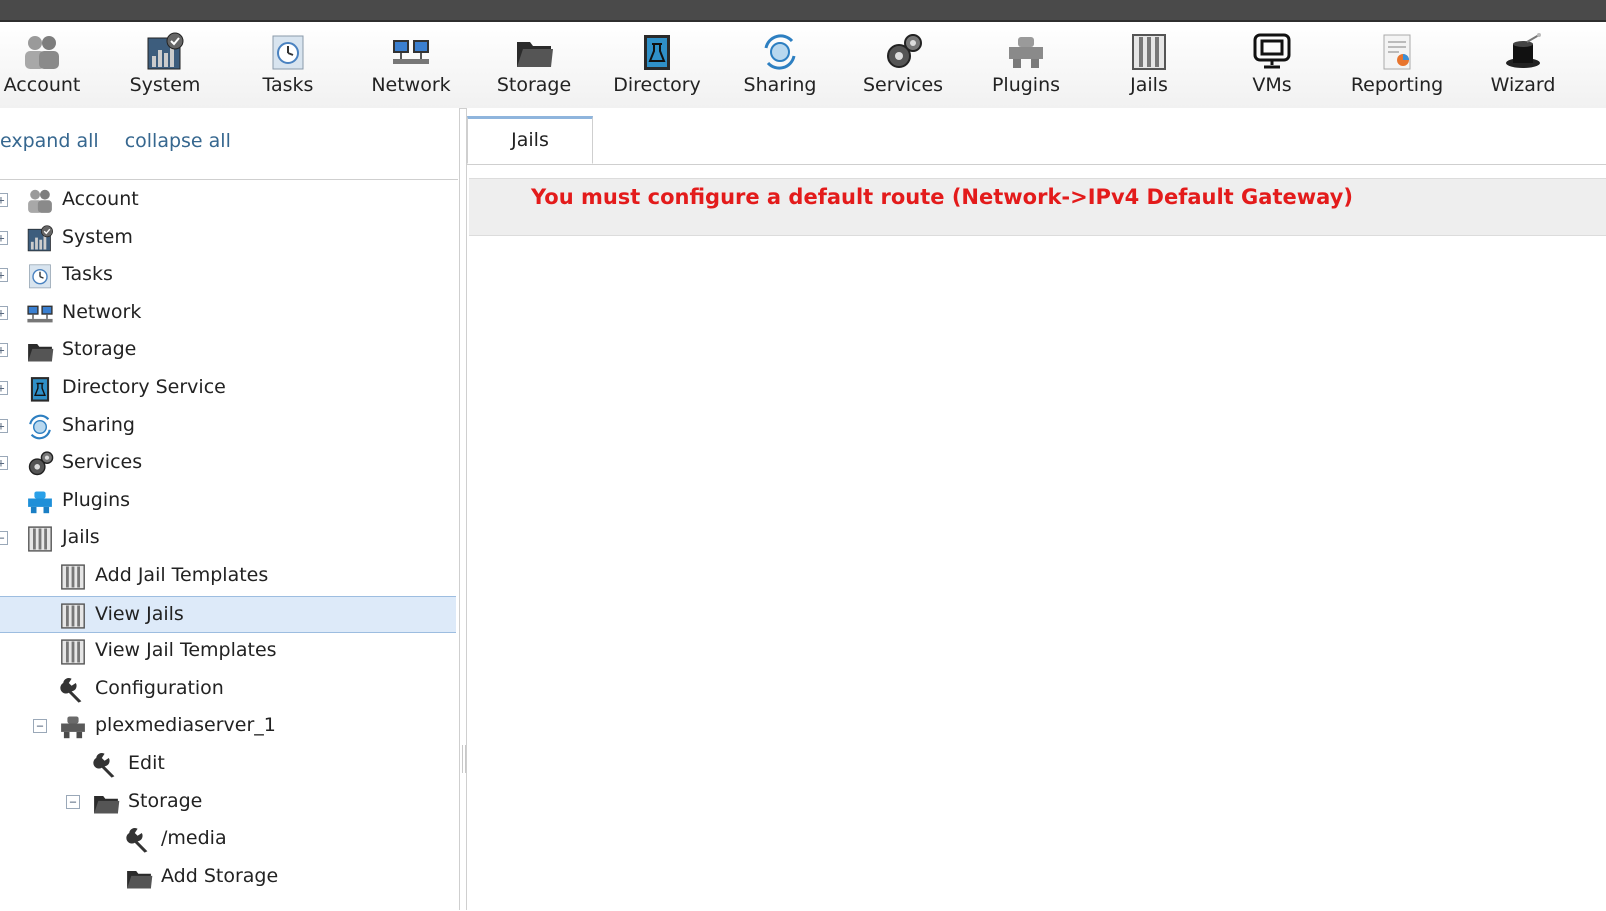  I want to click on tree-node-services: + Services, so click(228, 463).